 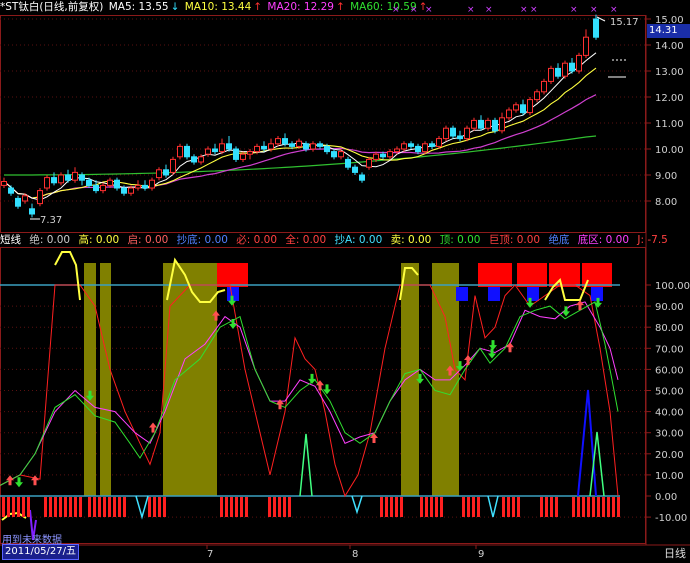 What do you see at coordinates (669, 413) in the screenshot?
I see `indicator-tick-6: 40.00` at bounding box center [669, 413].